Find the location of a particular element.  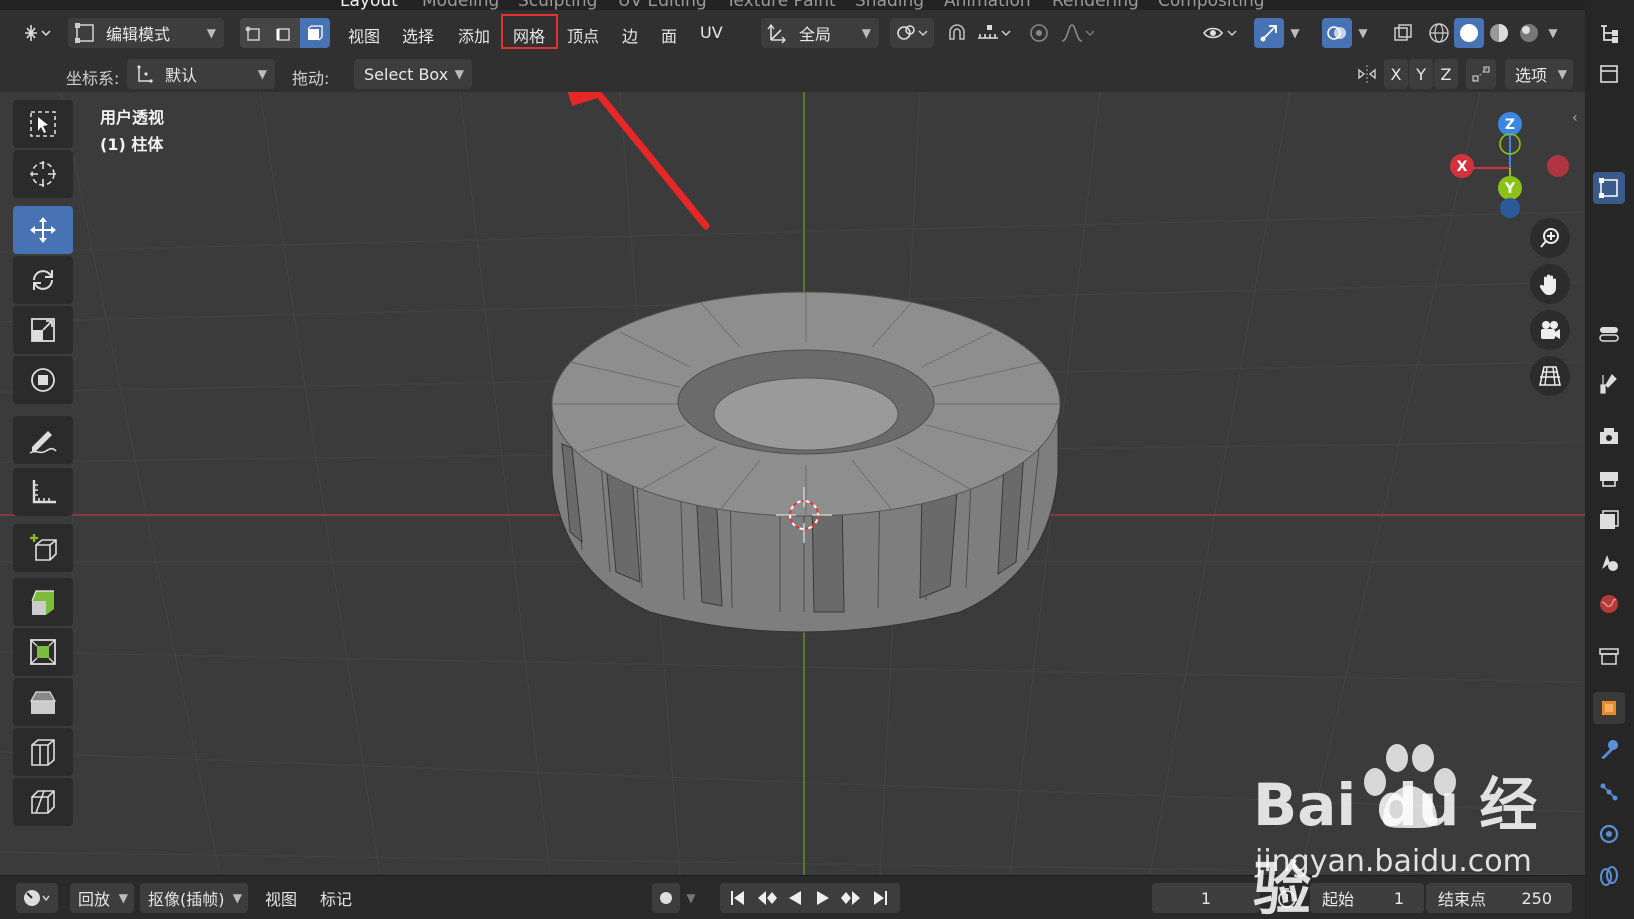

add-cube-tool is located at coordinates (43, 548).